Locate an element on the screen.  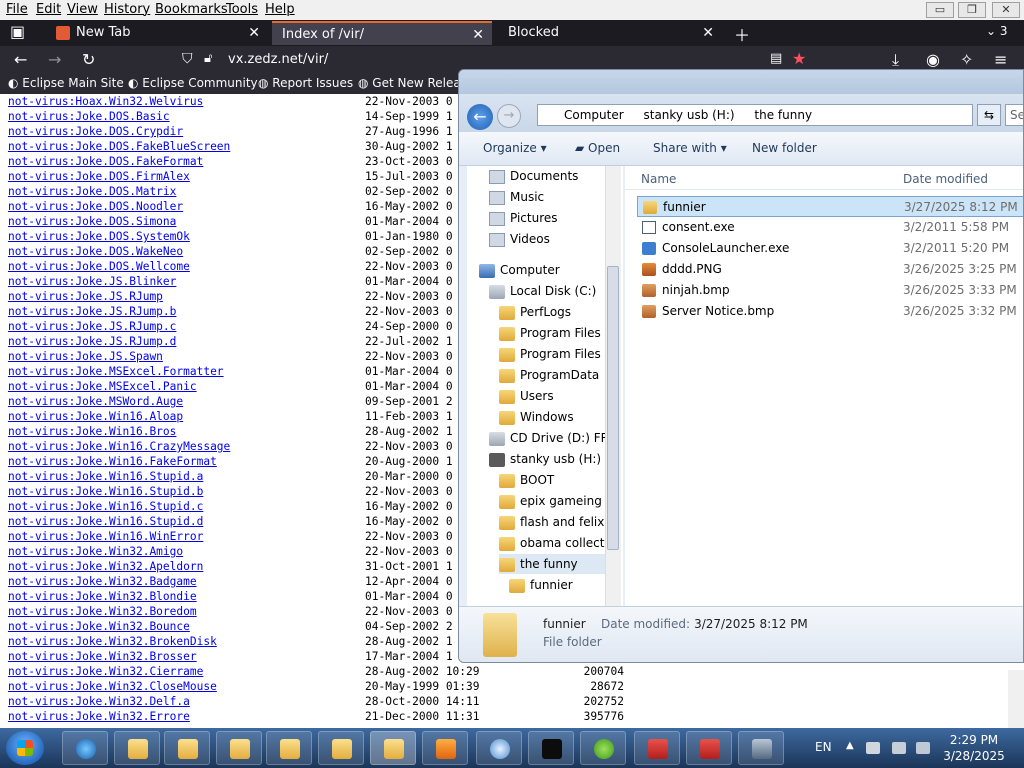
listing-link: not-virus:Joke.Win32.CloseMouse is located at coordinates (112, 686).